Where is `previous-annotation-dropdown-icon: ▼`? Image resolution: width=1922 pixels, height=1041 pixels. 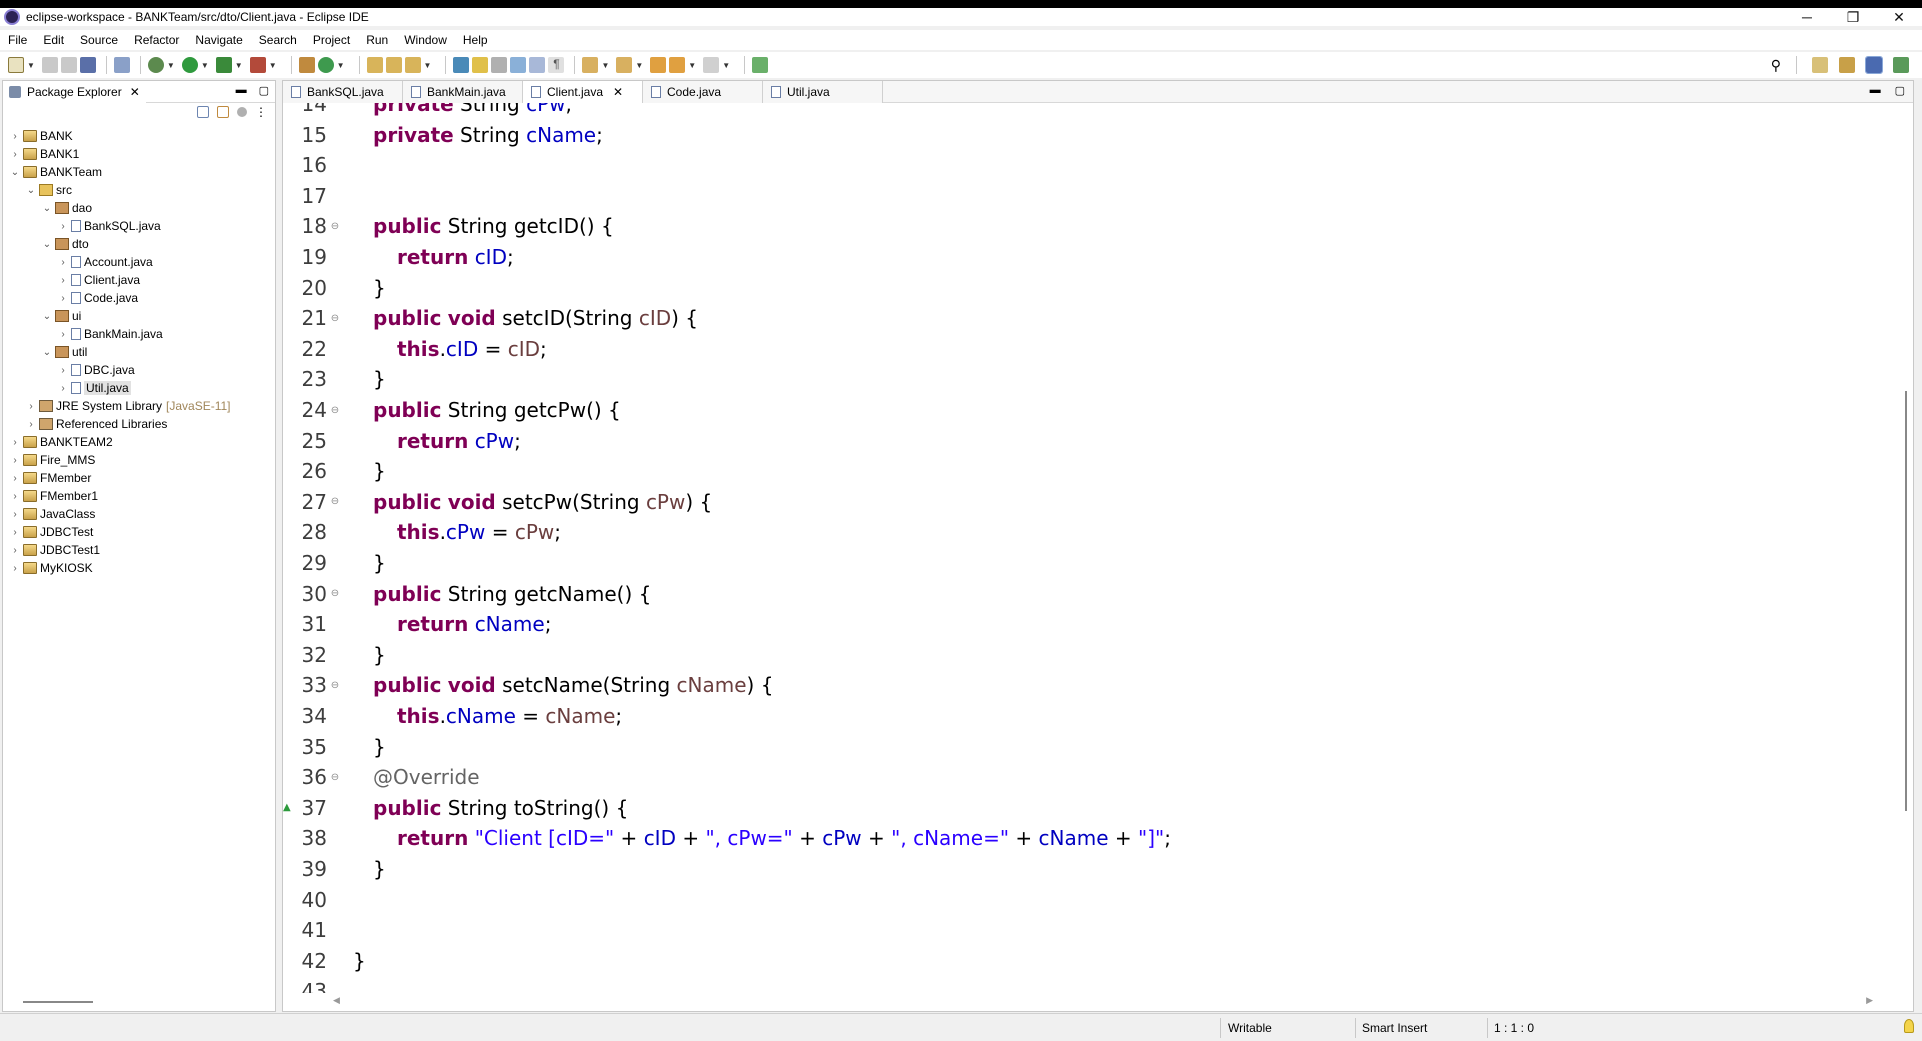
previous-annotation-dropdown-icon: ▼ is located at coordinates (639, 65).